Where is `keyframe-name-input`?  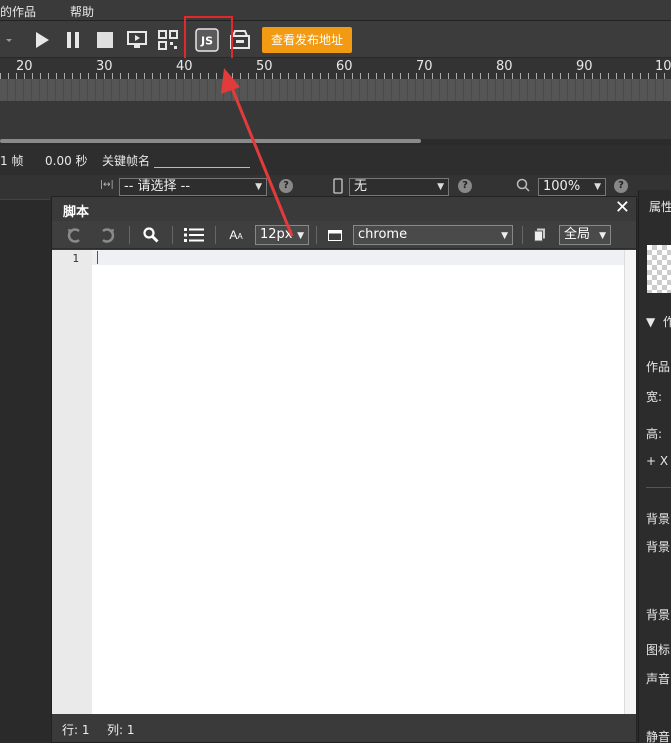
keyframe-name-input is located at coordinates (202, 167).